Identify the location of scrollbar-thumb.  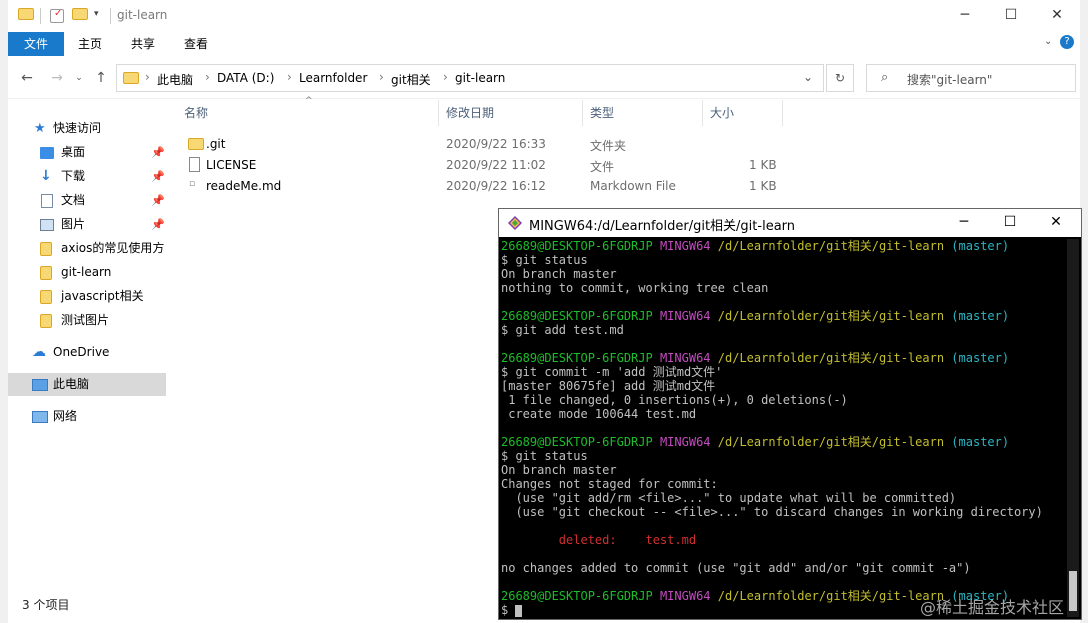
(1073, 591).